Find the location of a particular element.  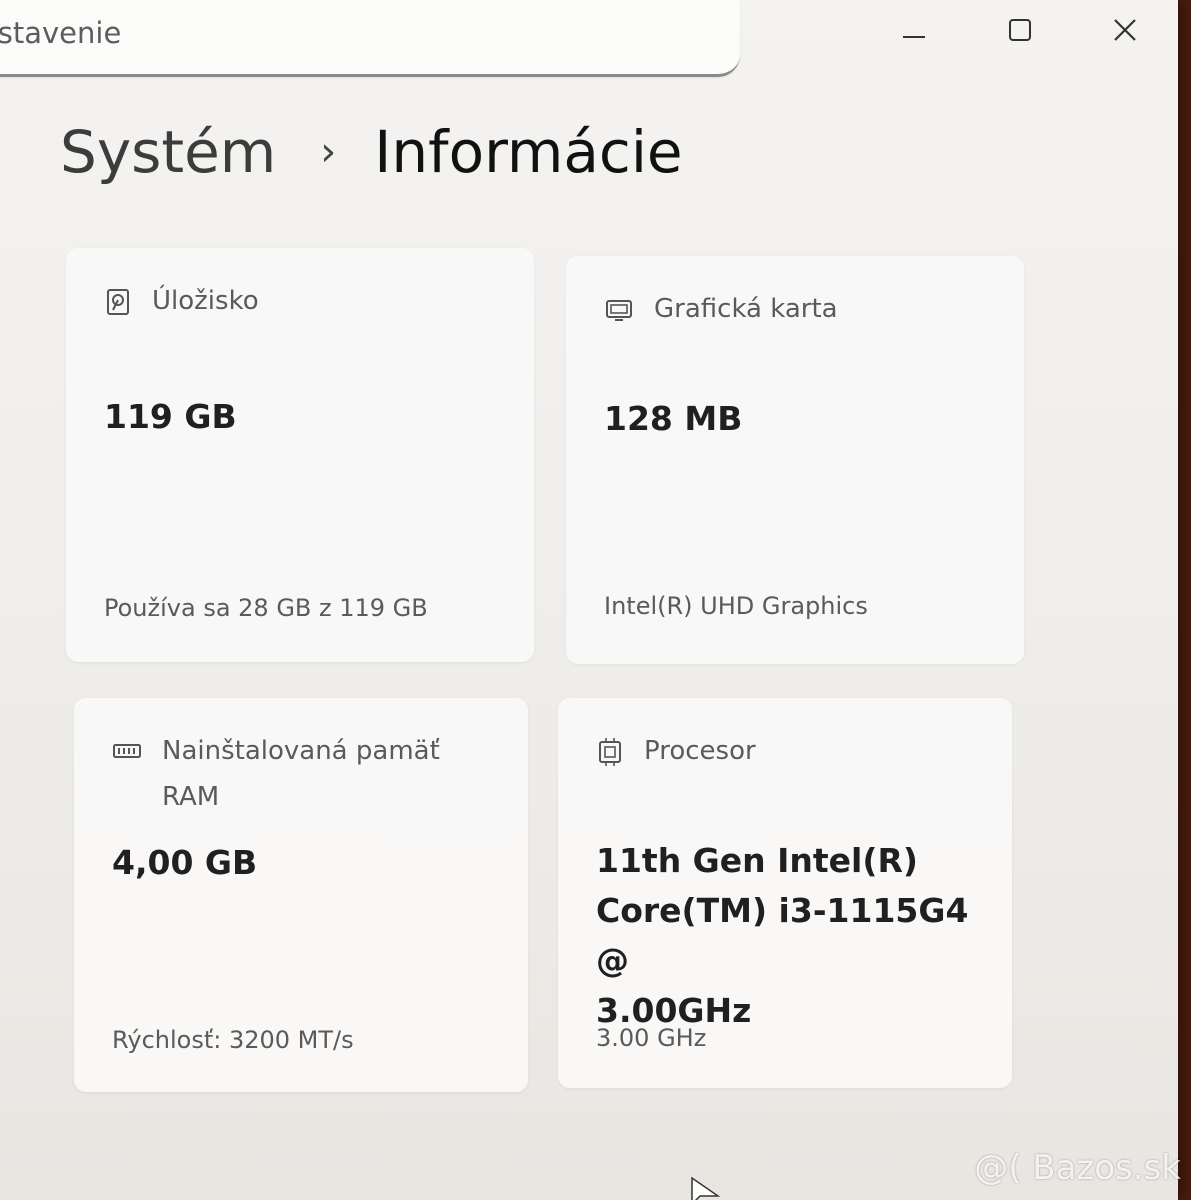

cpu-value-line1: 11th Gen Intel(R) is located at coordinates (757, 860).